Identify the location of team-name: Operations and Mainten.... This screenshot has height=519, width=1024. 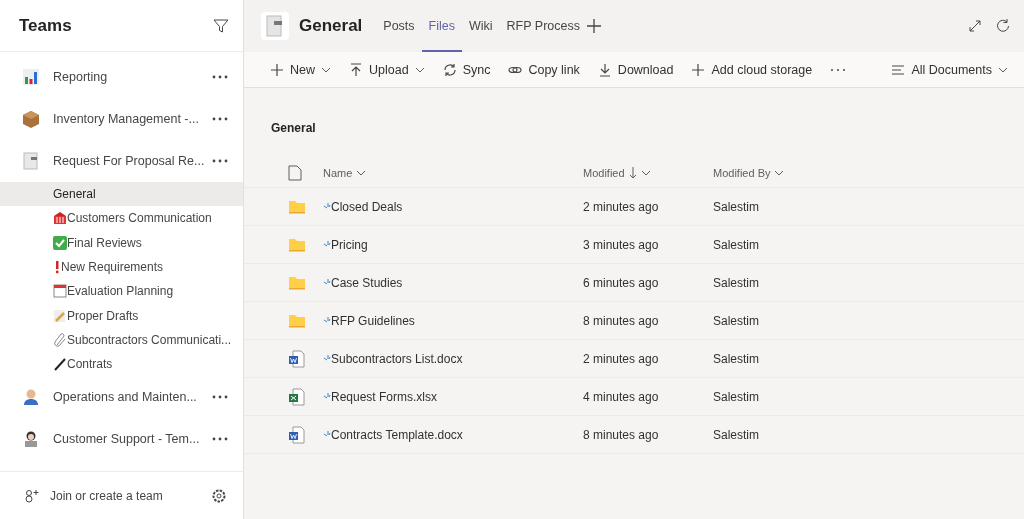
(132, 397).